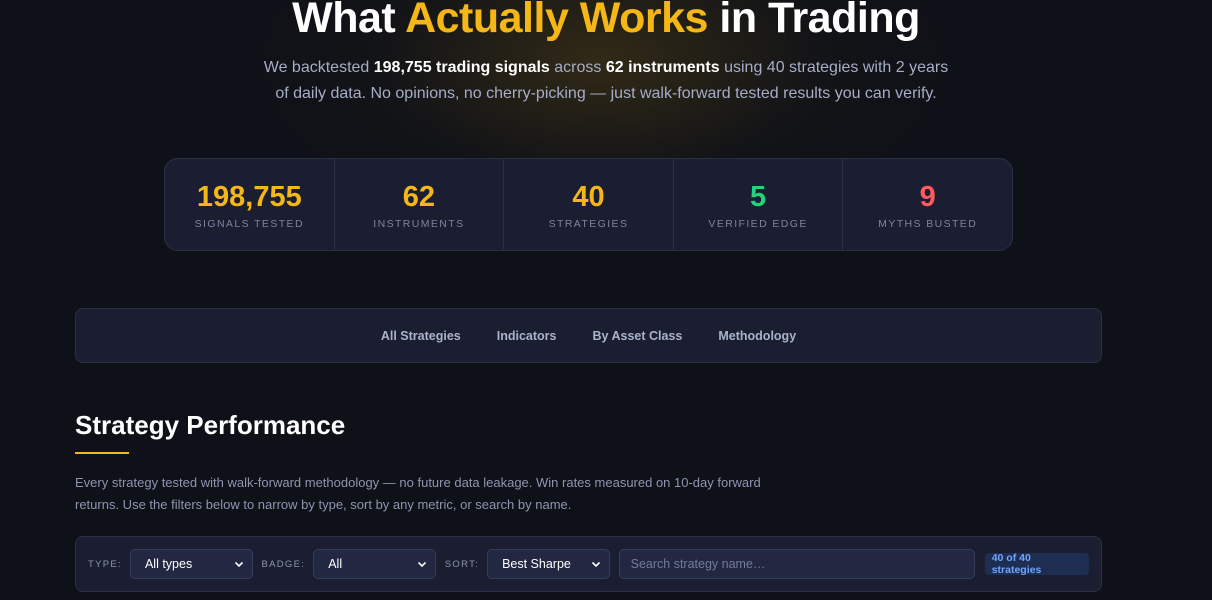 The height and width of the screenshot is (600, 1212). Describe the element at coordinates (249, 196) in the screenshot. I see `stat-value: 198,755` at that location.